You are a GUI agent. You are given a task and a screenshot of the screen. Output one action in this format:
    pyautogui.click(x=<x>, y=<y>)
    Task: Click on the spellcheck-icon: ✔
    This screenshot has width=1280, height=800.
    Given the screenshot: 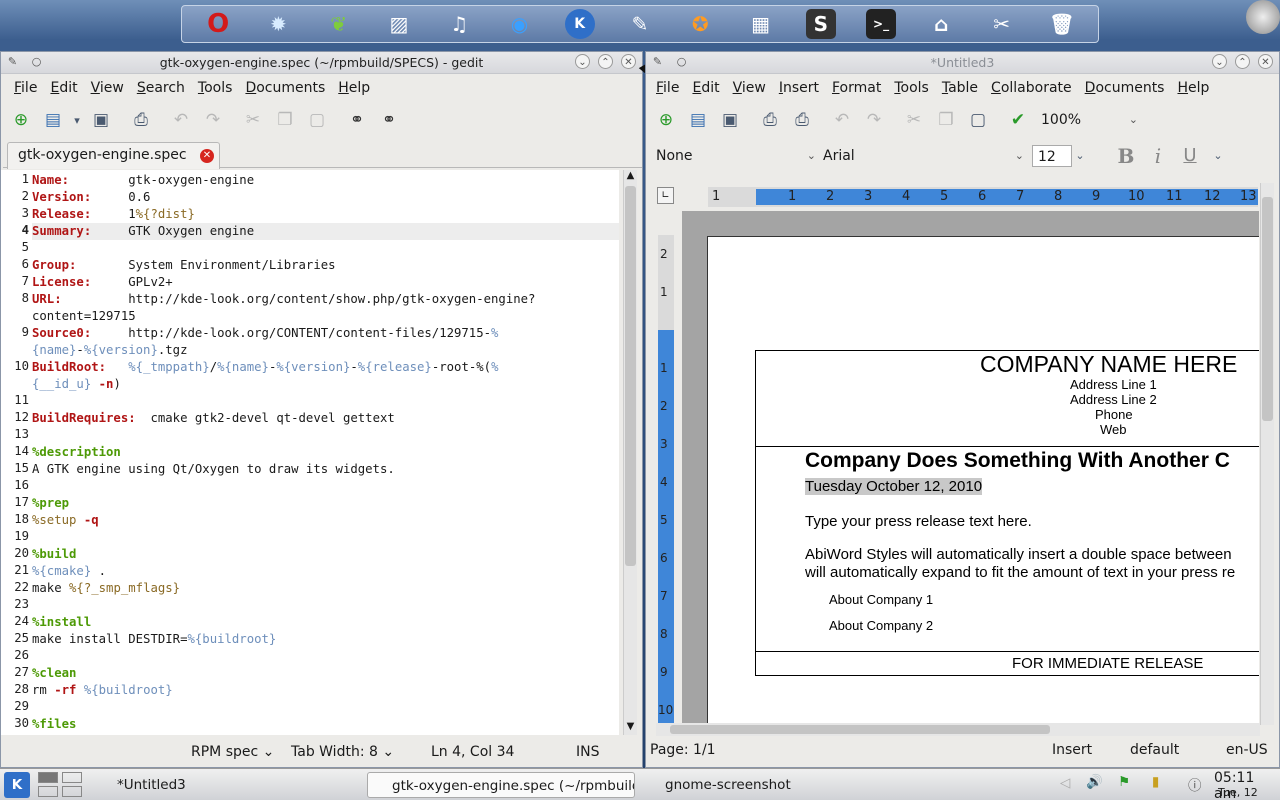 What is the action you would take?
    pyautogui.click(x=1018, y=120)
    